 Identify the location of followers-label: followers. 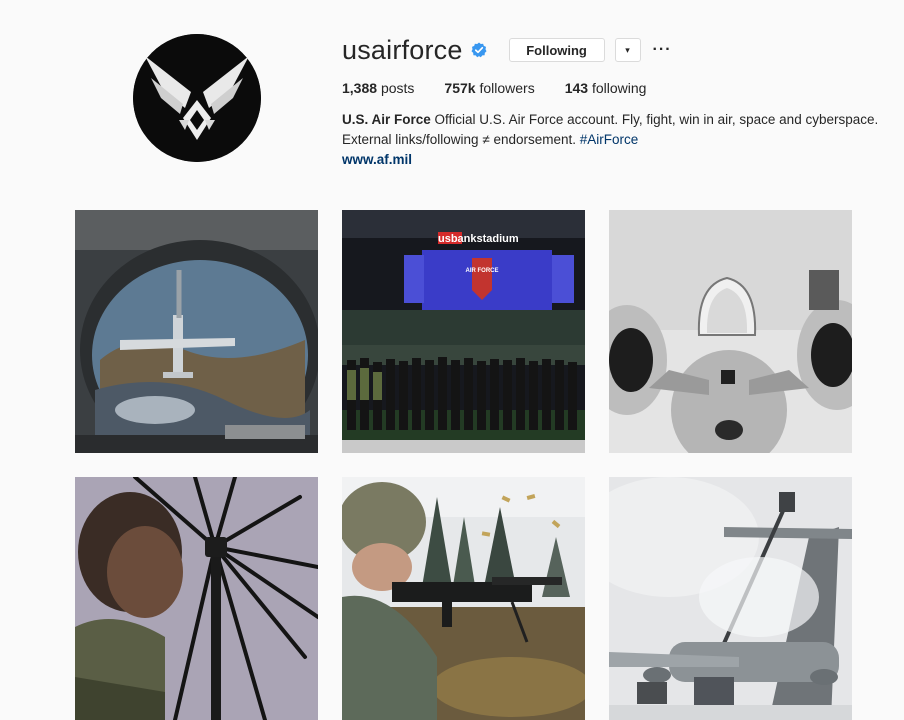
(507, 88).